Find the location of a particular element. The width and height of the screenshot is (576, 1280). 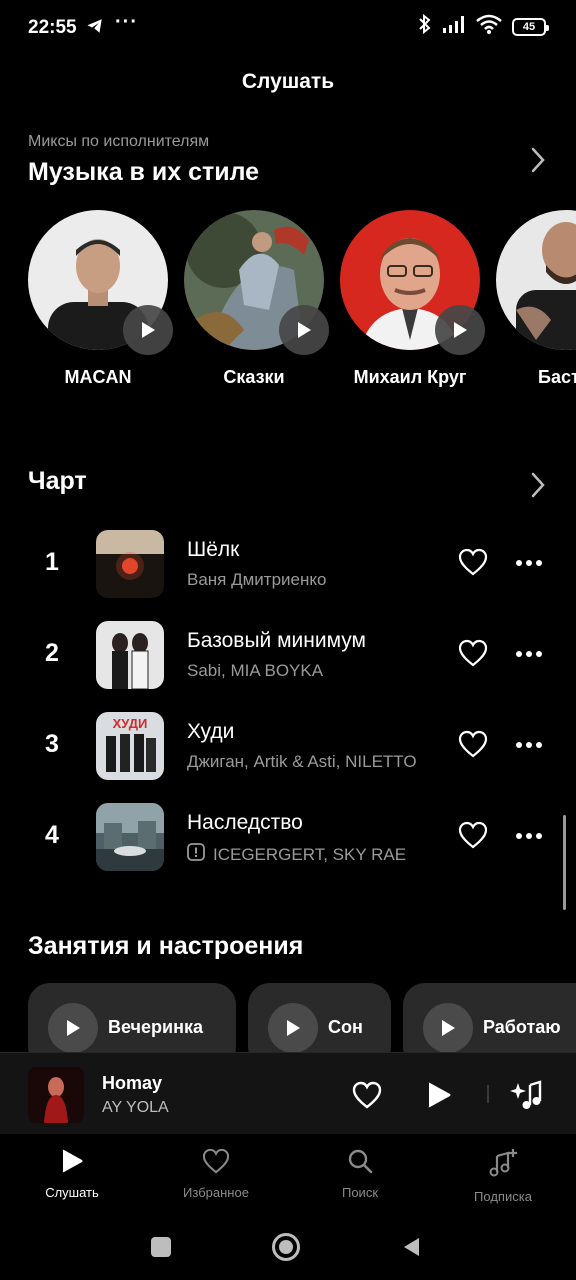

nav-item-subscription: Подписка is located at coordinates (503, 1176).